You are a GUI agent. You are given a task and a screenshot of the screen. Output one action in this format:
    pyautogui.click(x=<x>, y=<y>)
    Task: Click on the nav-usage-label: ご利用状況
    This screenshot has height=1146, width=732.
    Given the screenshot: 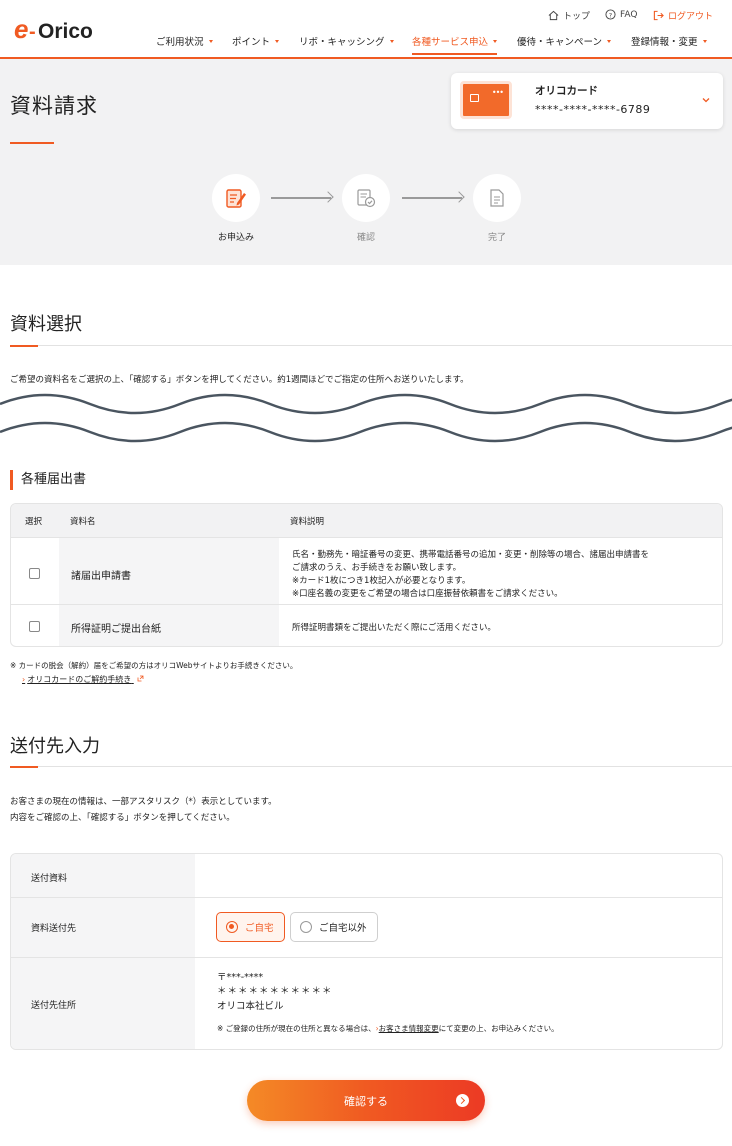 What is the action you would take?
    pyautogui.click(x=180, y=42)
    